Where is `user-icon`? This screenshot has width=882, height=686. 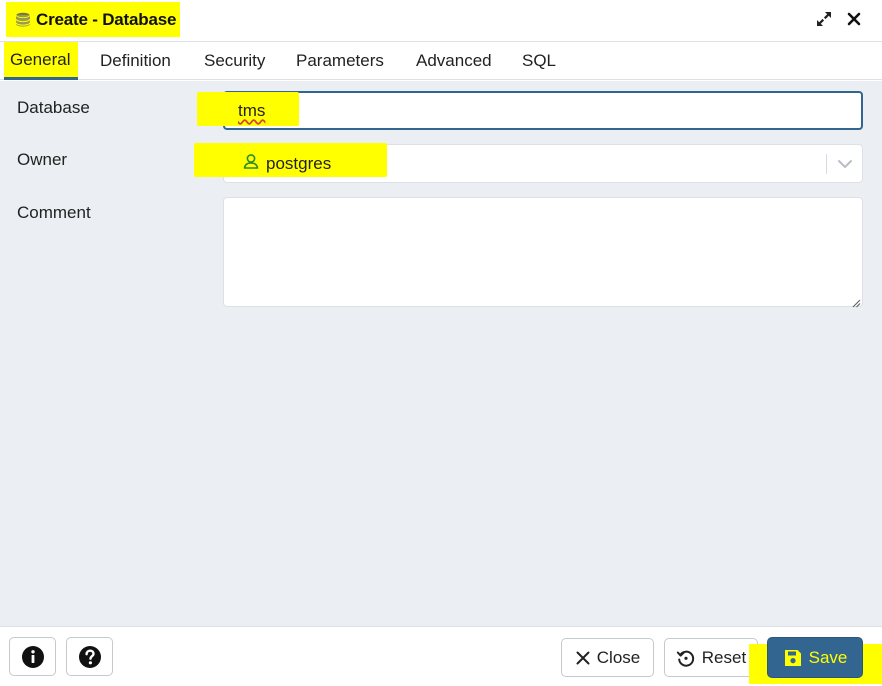 user-icon is located at coordinates (251, 163).